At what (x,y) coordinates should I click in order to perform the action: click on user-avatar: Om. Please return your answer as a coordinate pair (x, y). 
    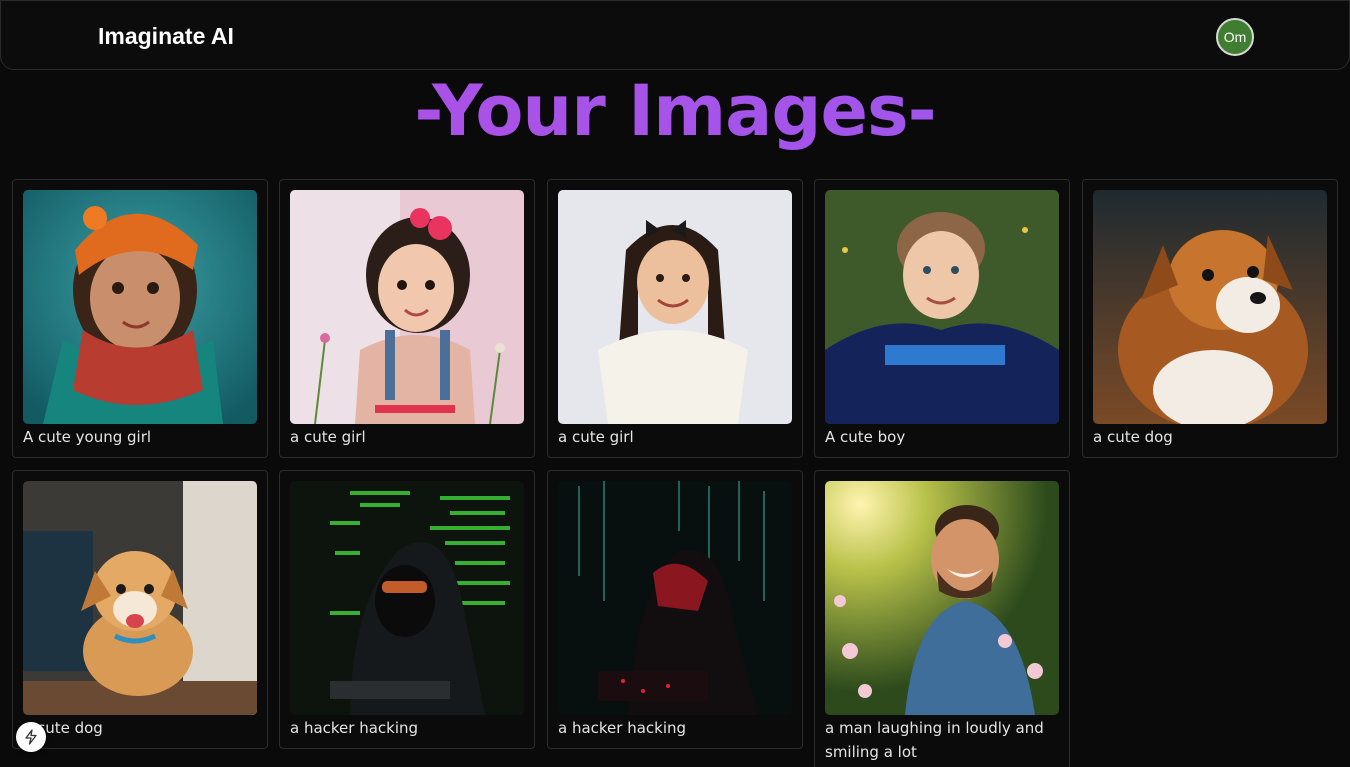
    Looking at the image, I should click on (1235, 37).